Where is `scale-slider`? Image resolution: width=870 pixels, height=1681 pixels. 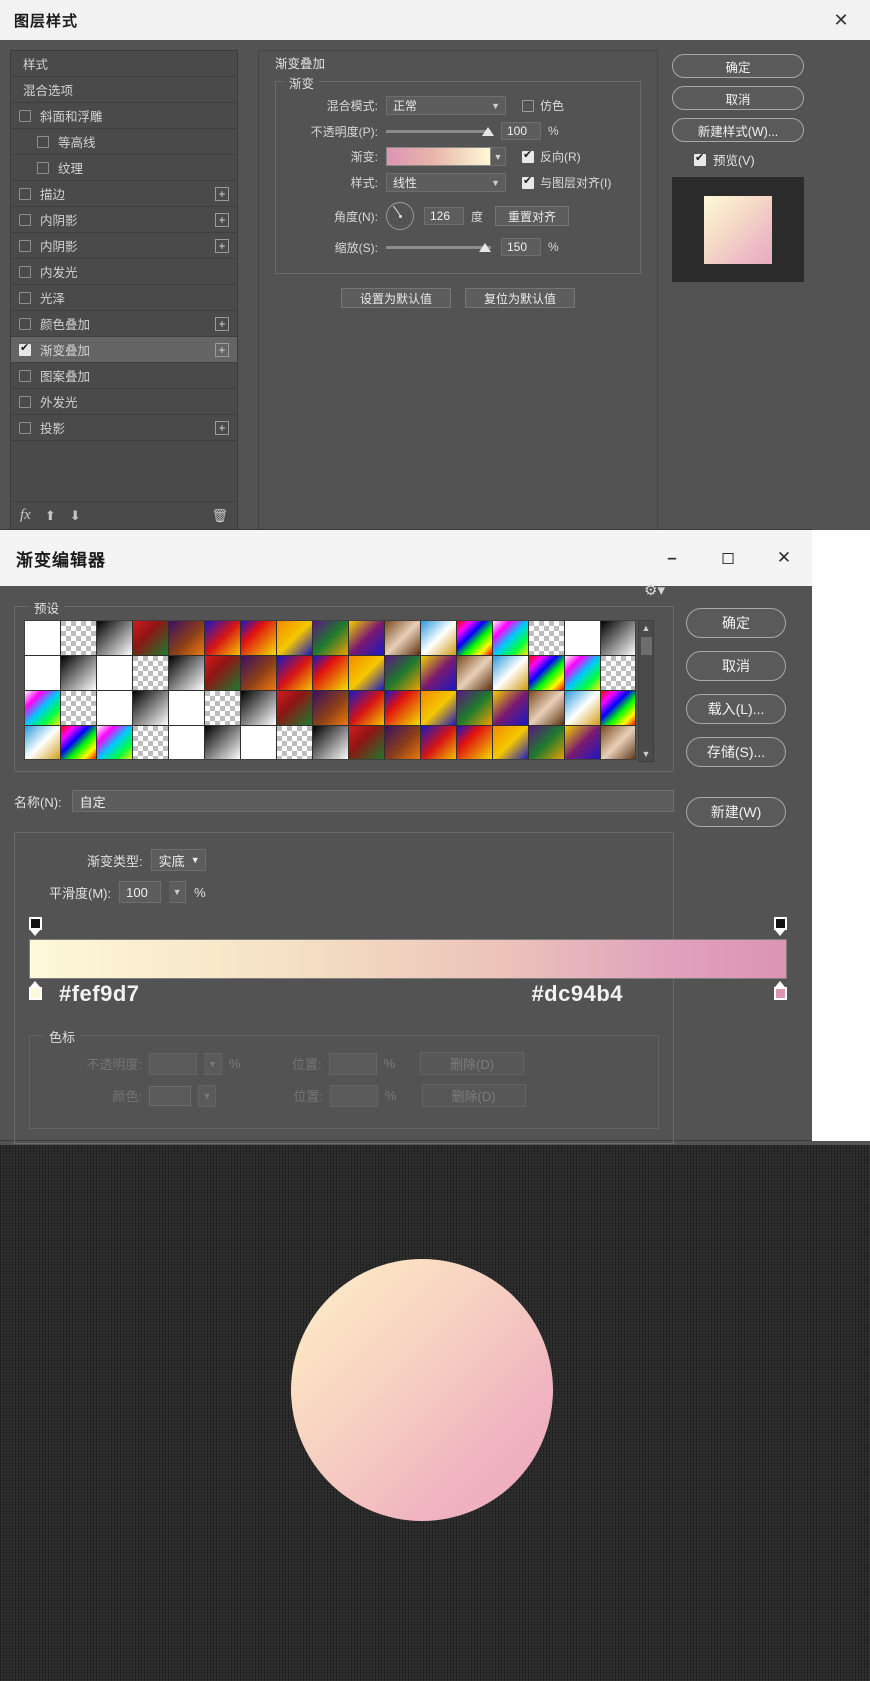 scale-slider is located at coordinates (438, 247).